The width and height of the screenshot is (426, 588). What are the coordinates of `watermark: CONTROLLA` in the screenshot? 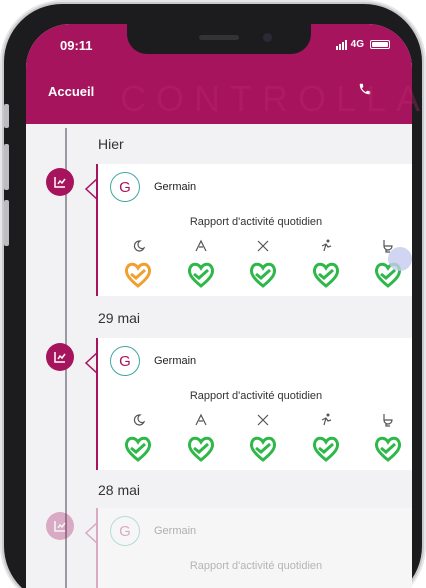 It's located at (273, 98).